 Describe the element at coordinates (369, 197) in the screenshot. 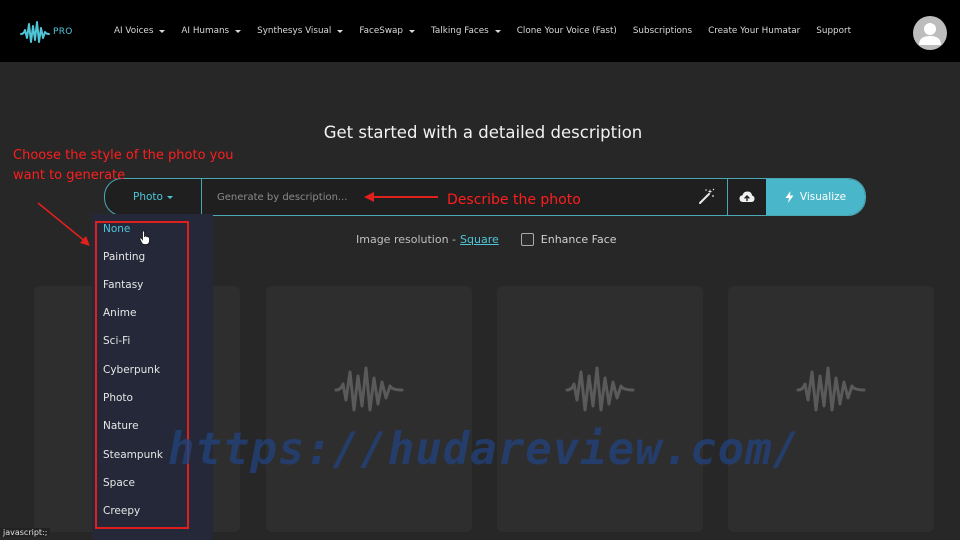

I see `annotation-arrowhead-right` at that location.